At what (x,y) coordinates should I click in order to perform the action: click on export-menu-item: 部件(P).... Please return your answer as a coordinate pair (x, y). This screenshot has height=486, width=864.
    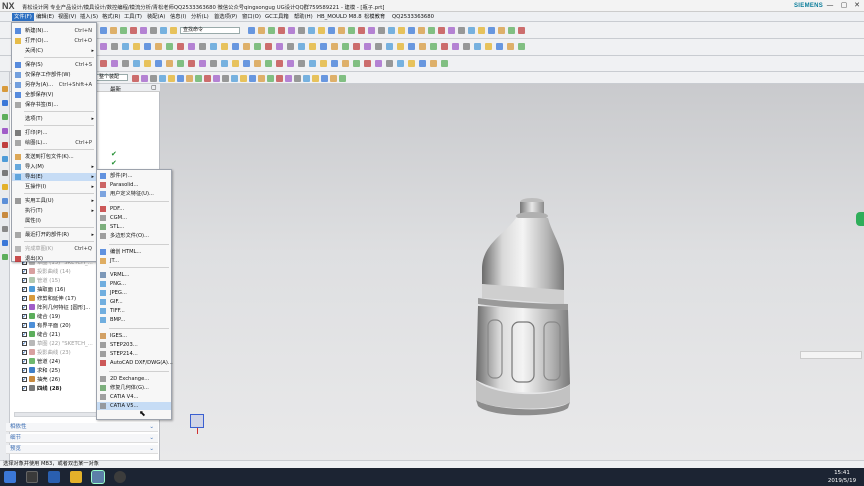
    Looking at the image, I should click on (134, 176).